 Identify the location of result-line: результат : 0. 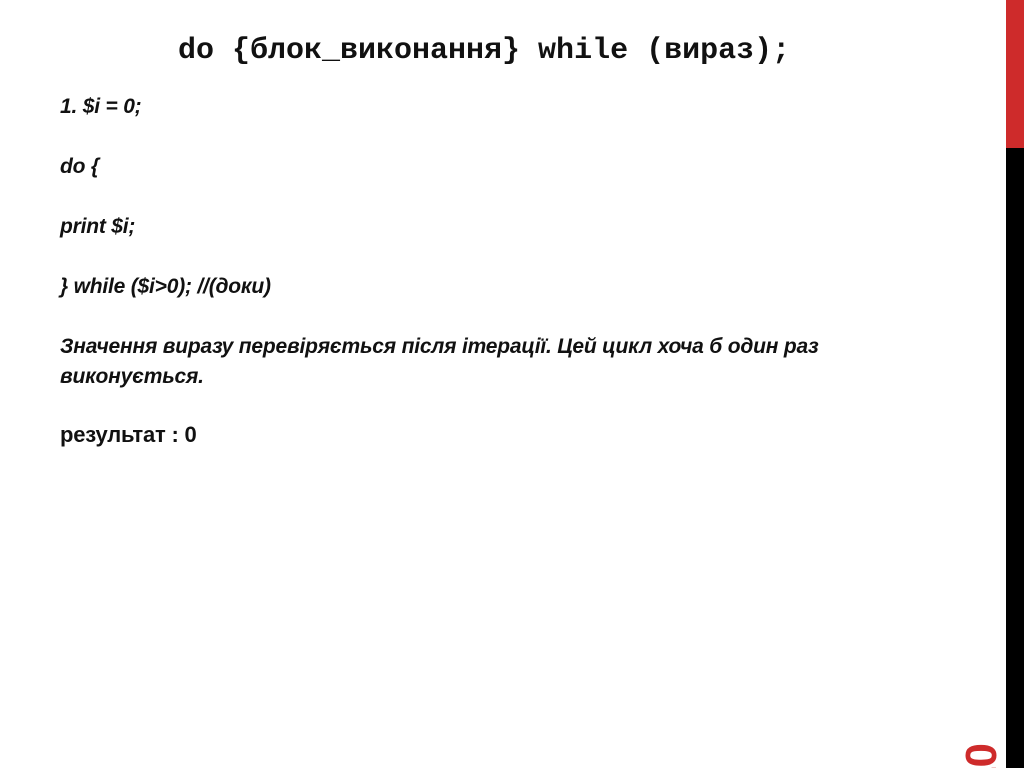
(128, 434).